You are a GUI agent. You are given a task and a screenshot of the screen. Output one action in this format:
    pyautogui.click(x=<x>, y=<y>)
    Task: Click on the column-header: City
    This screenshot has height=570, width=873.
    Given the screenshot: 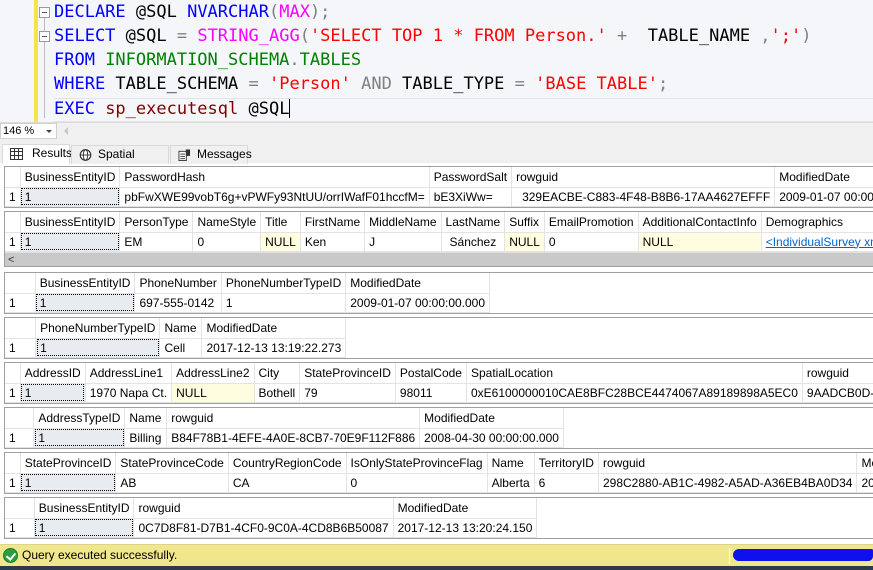 What is the action you would take?
    pyautogui.click(x=277, y=373)
    